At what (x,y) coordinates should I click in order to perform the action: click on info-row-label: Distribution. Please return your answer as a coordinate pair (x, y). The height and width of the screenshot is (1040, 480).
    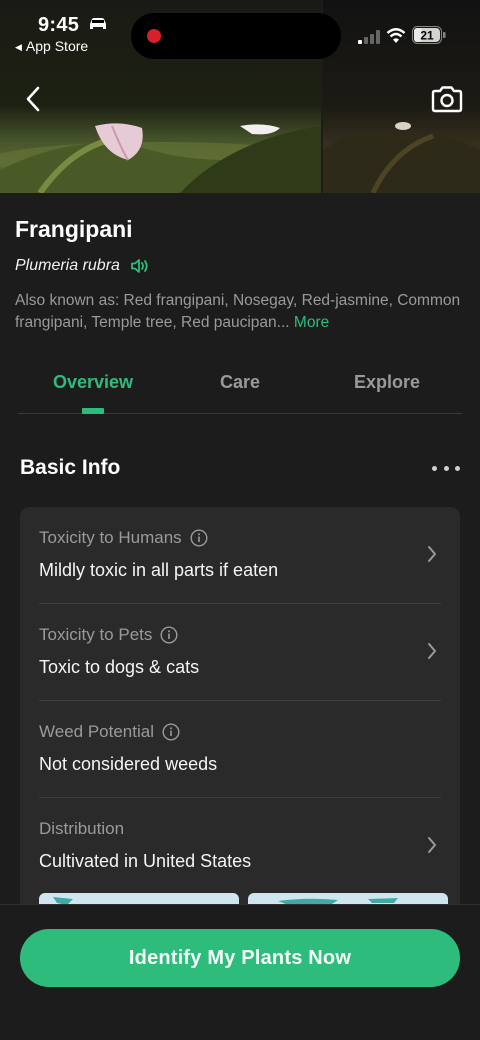
    Looking at the image, I should click on (81, 829).